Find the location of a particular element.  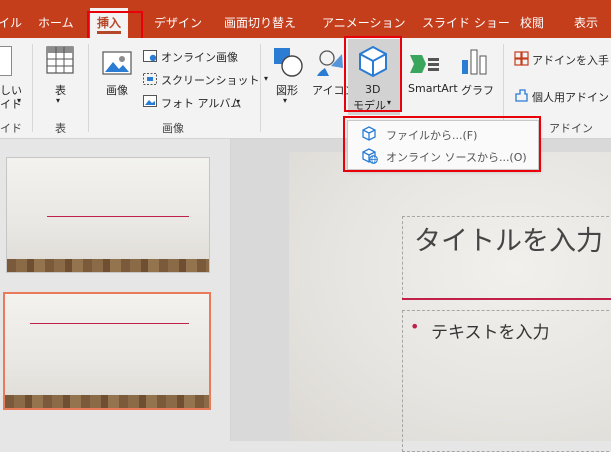

table-icon is located at coordinates (60, 60).